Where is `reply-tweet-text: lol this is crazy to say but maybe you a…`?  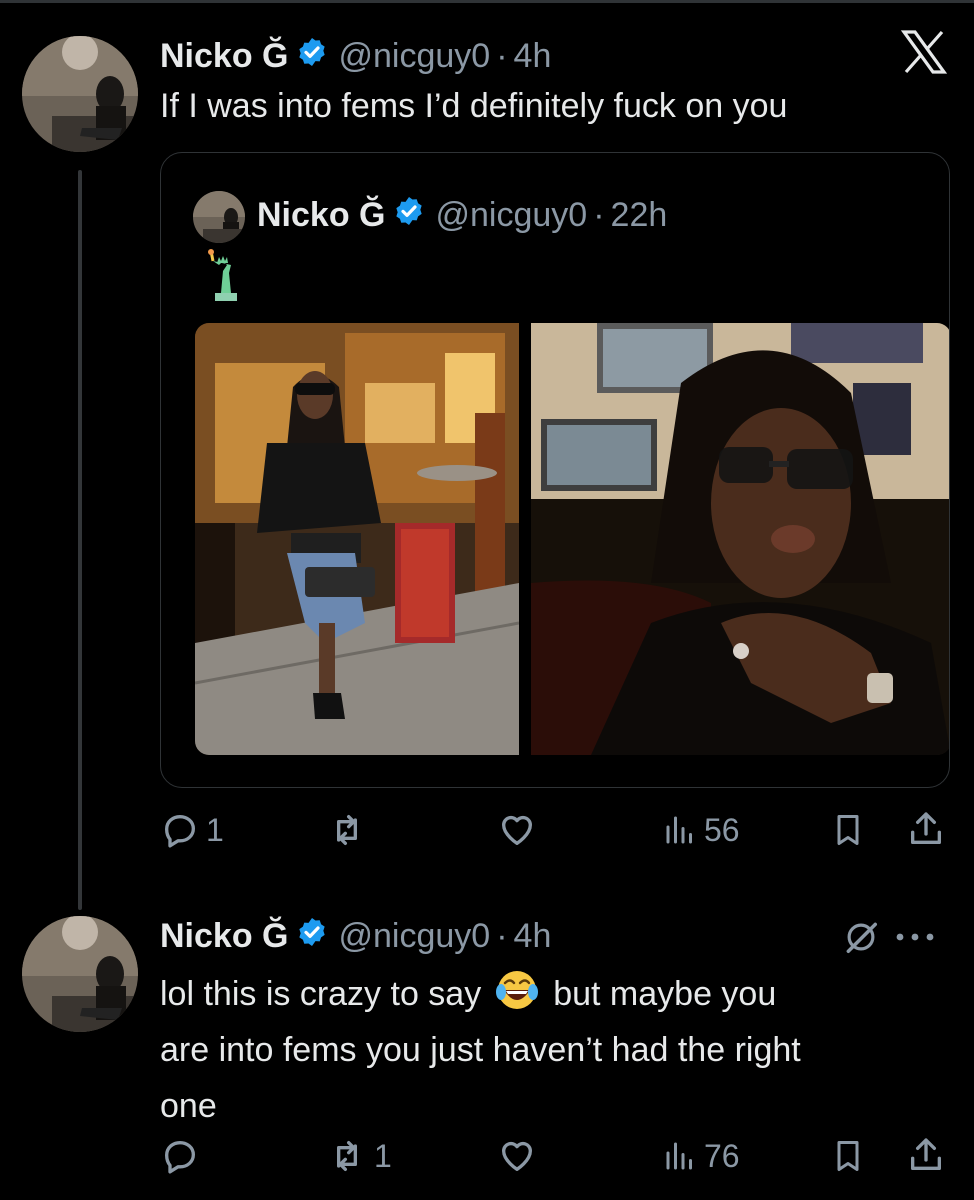
reply-tweet-text: lol this is crazy to say but maybe you a… is located at coordinates (560, 1050).